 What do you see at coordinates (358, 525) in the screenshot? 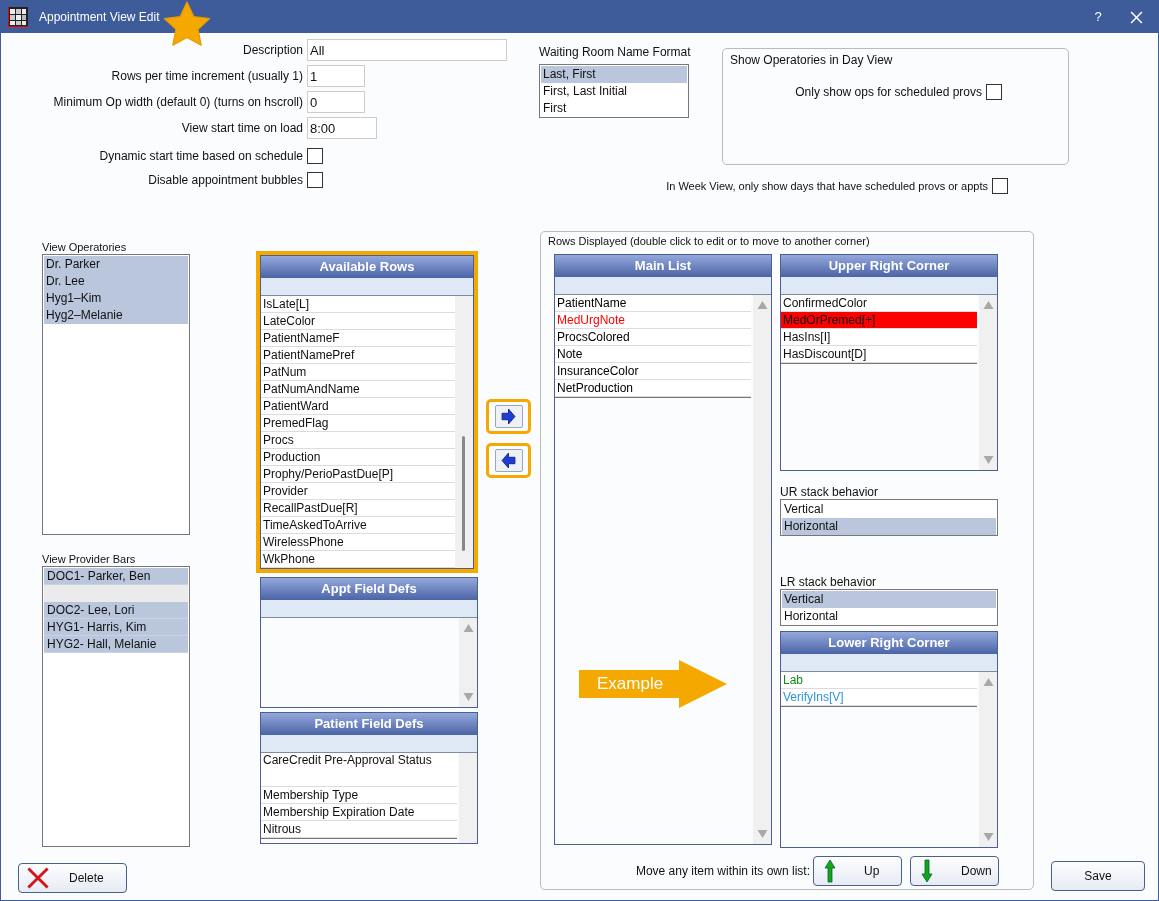
I see `grid-row: TimeAskedToArrive` at bounding box center [358, 525].